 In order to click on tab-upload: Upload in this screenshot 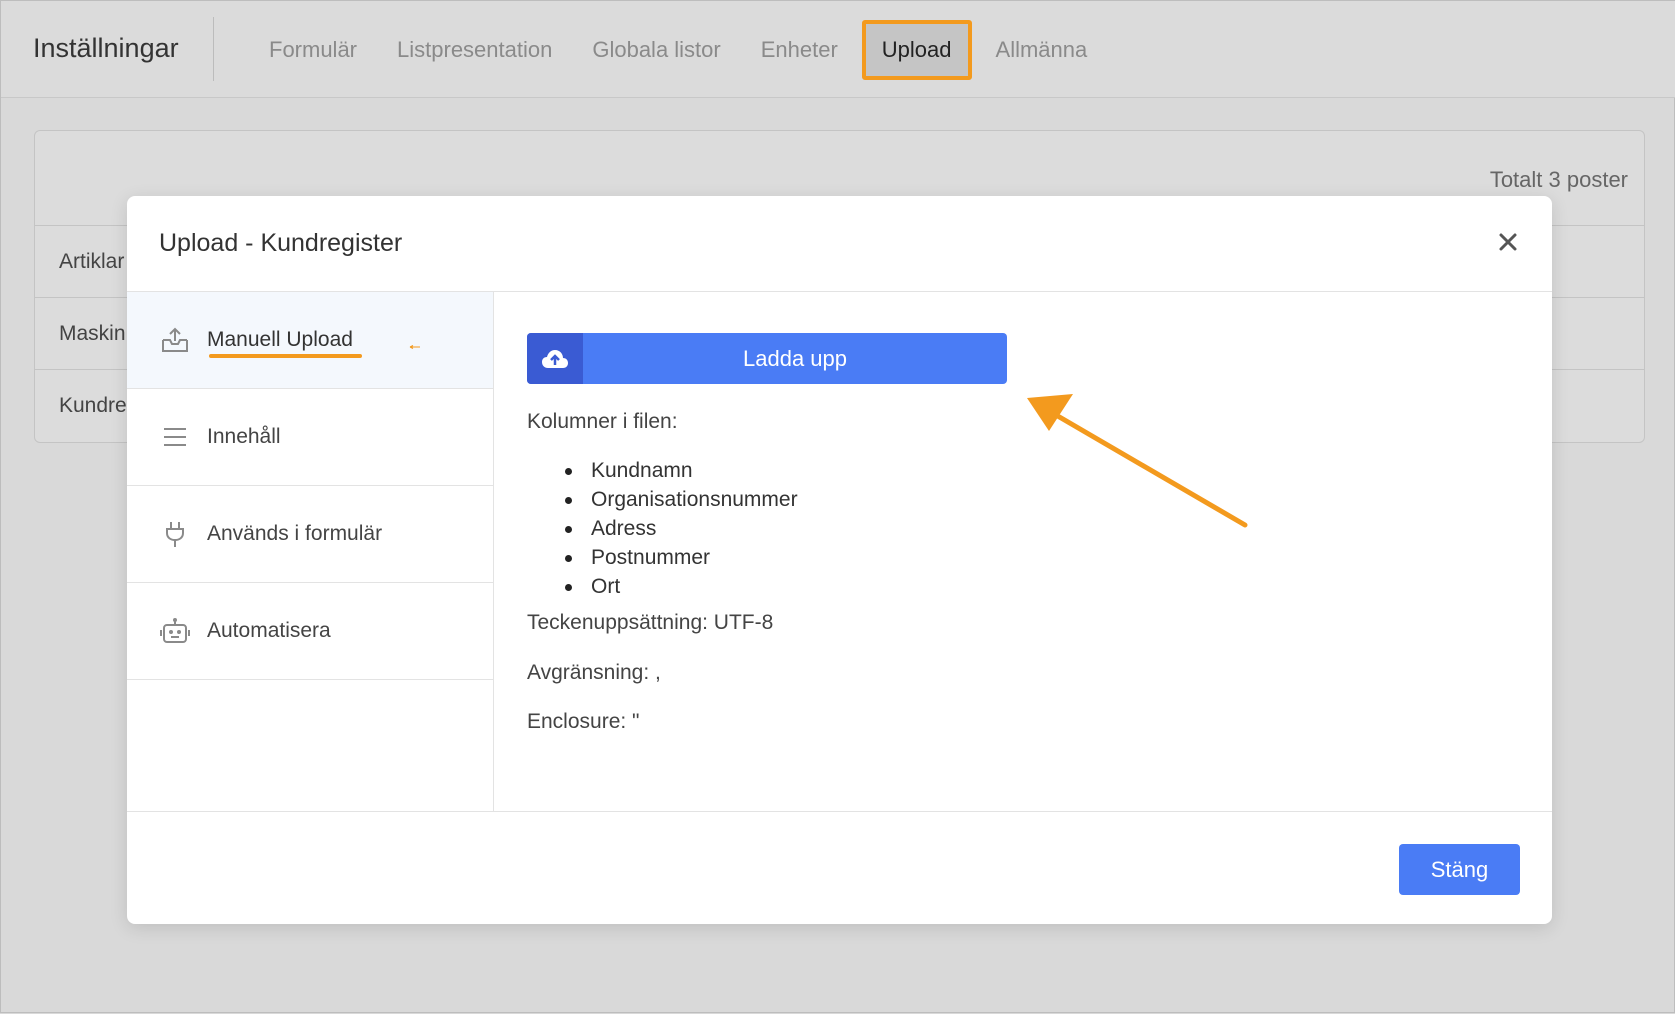, I will do `click(916, 49)`.